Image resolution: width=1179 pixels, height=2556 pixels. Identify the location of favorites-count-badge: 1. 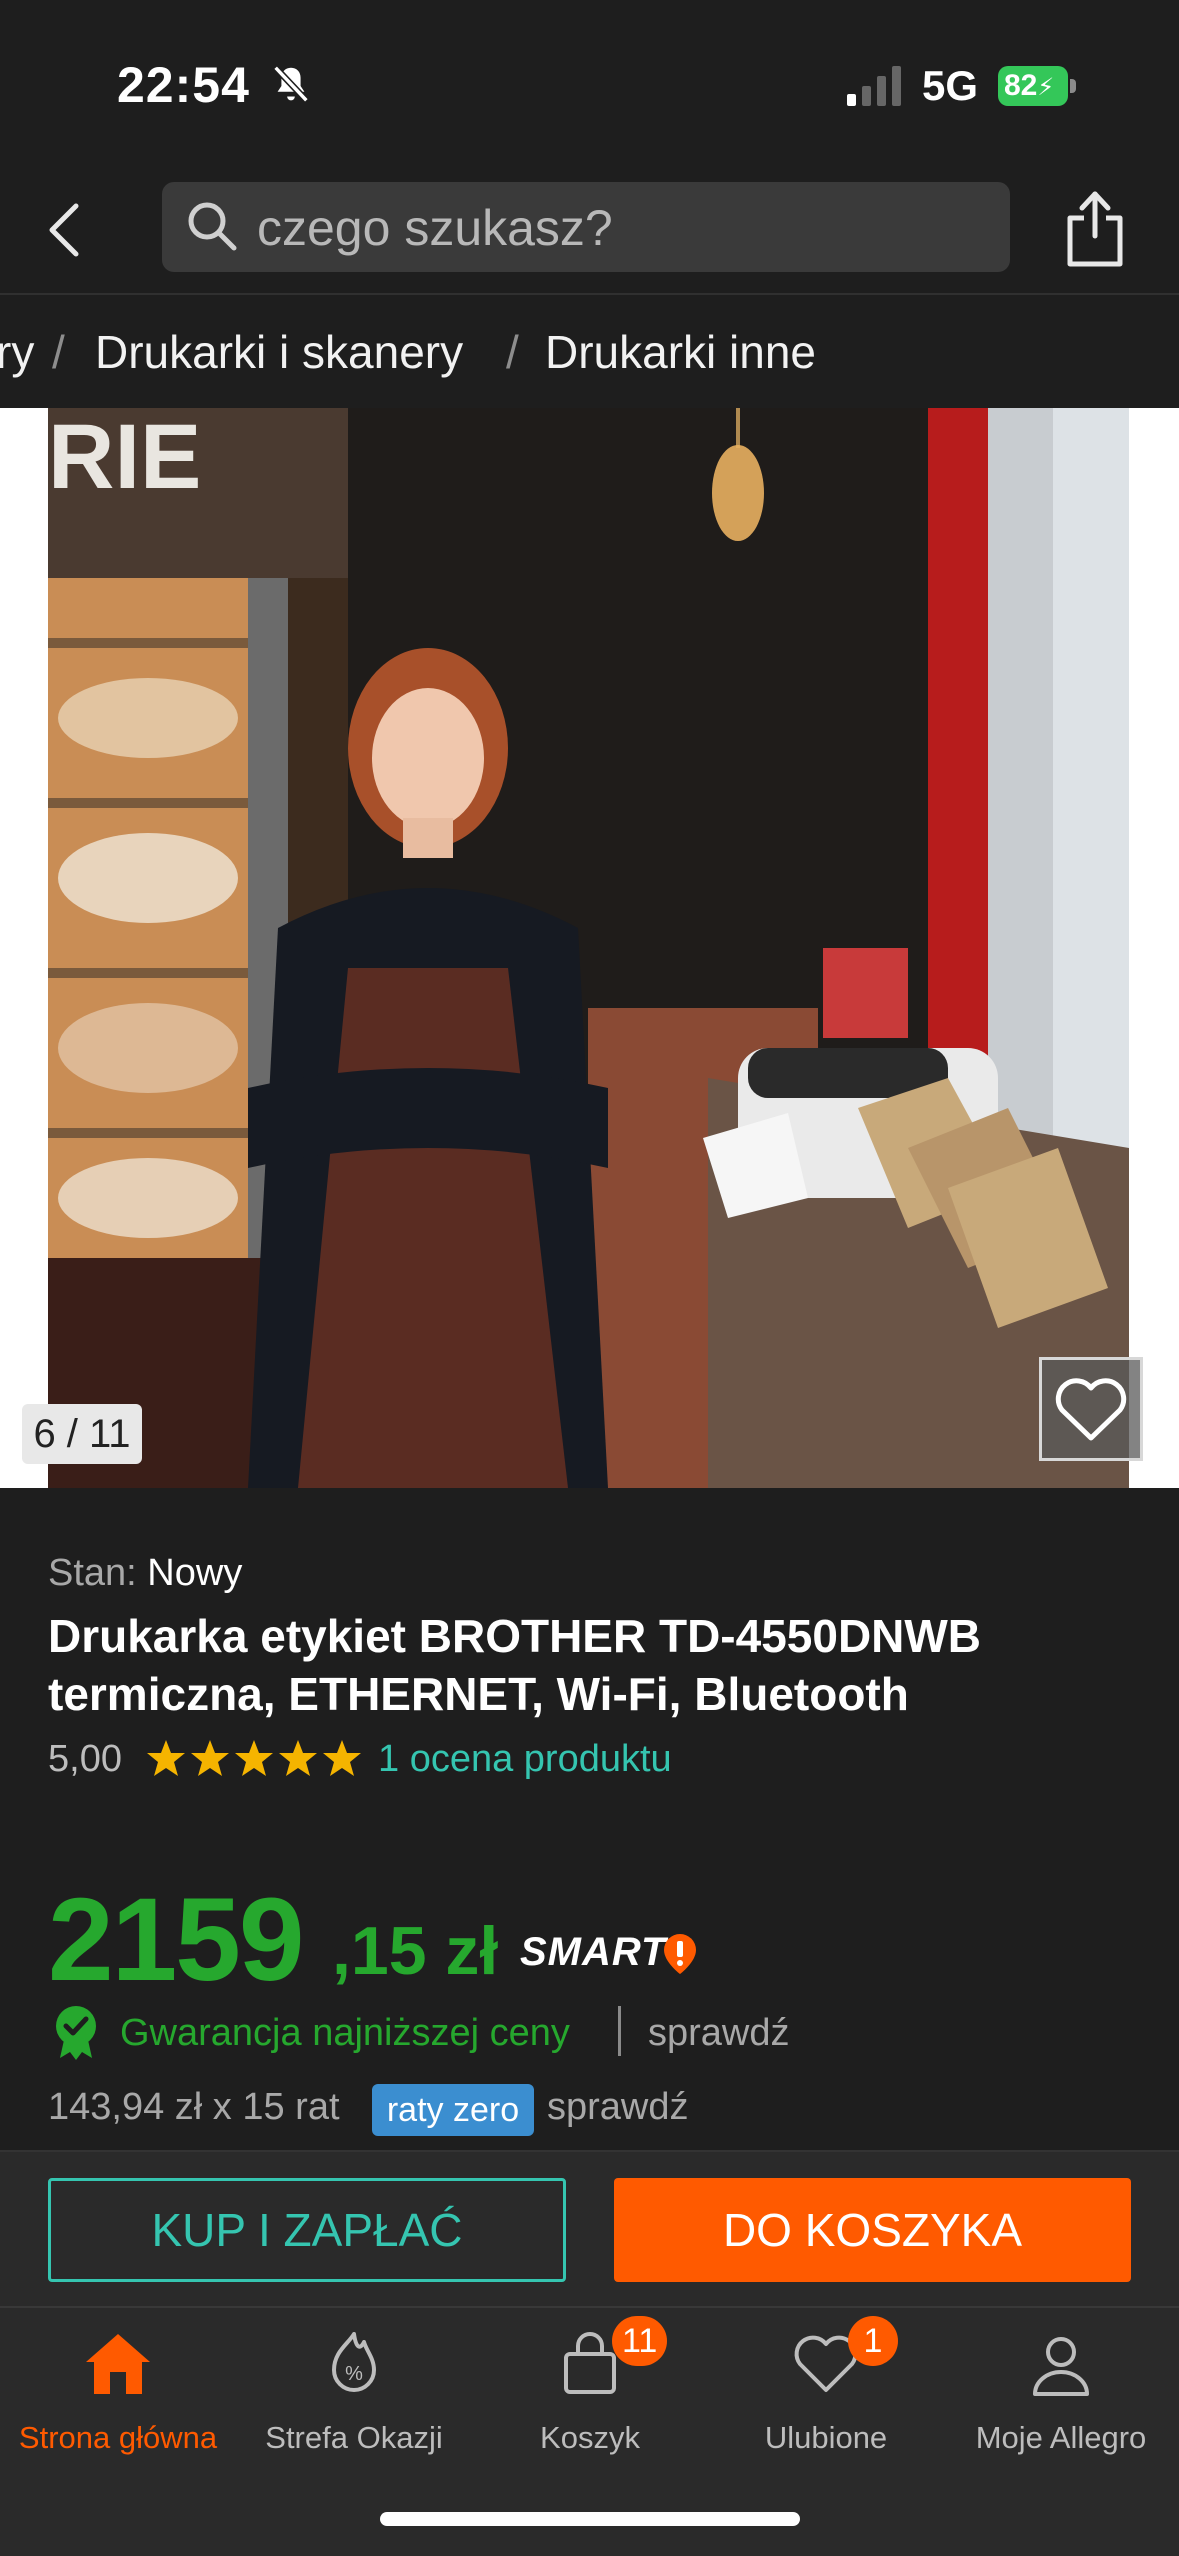
(873, 2341).